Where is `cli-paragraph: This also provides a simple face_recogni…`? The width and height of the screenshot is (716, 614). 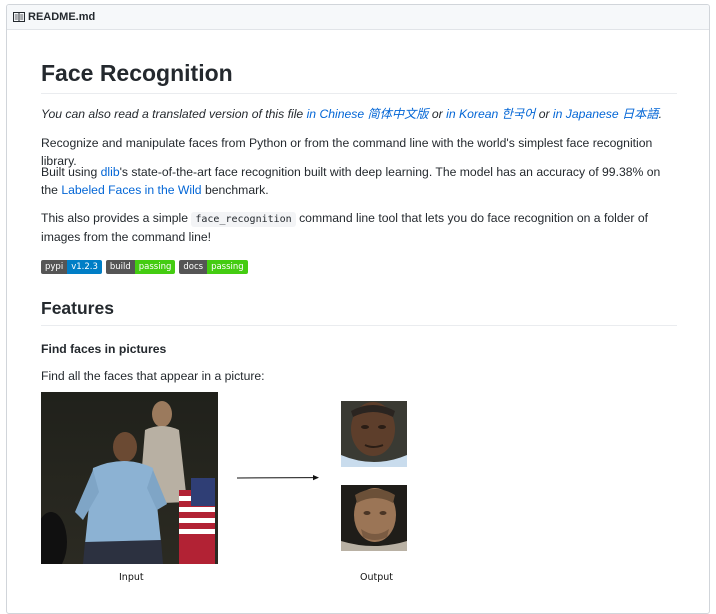 cli-paragraph: This also provides a simple face_recogni… is located at coordinates (359, 228).